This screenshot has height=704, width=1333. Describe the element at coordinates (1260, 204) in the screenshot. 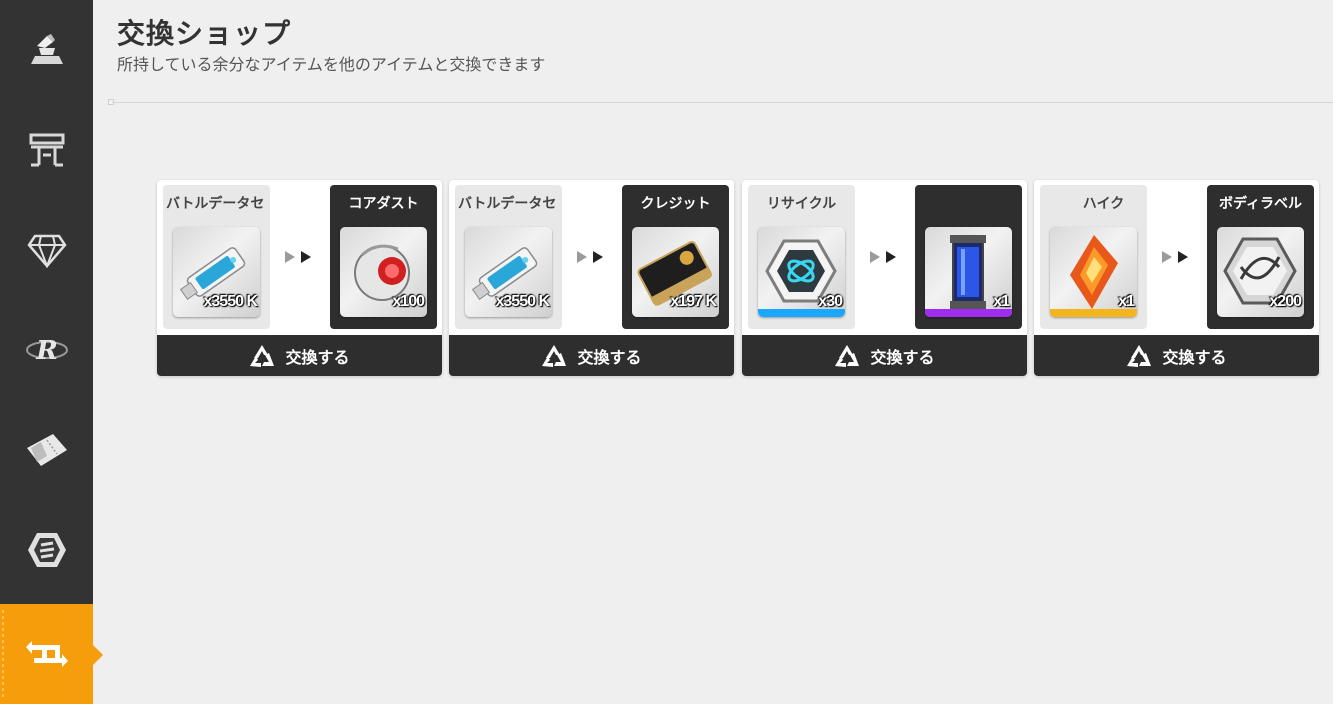

I see `to-item-name: ボディラベル` at that location.